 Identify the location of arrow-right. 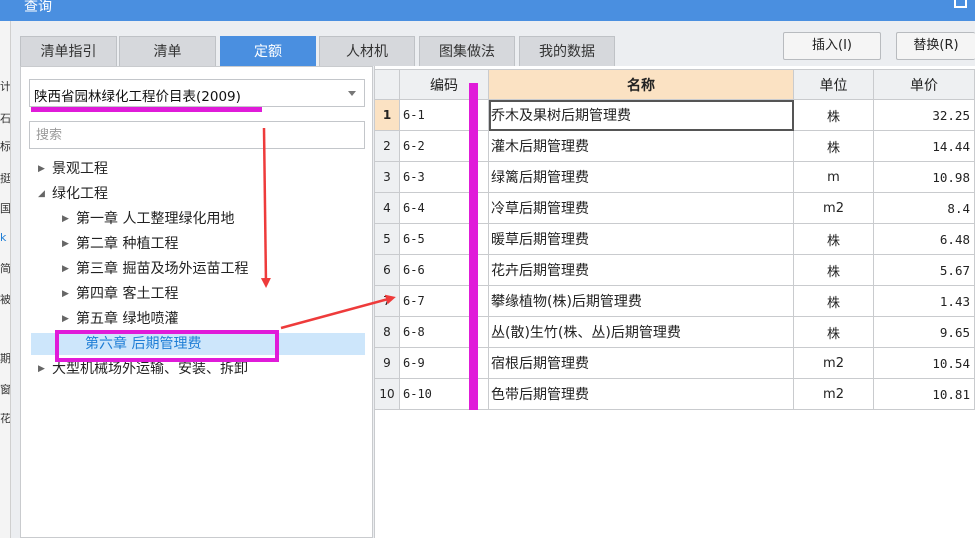
(338, 312).